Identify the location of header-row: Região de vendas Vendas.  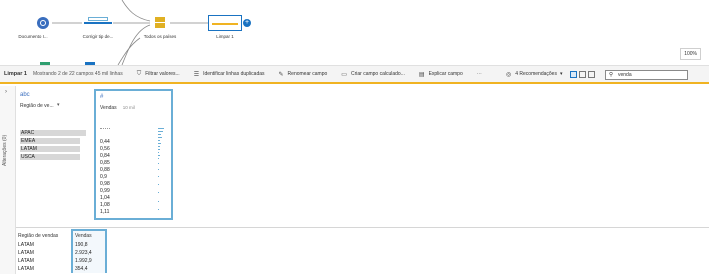
(61, 235).